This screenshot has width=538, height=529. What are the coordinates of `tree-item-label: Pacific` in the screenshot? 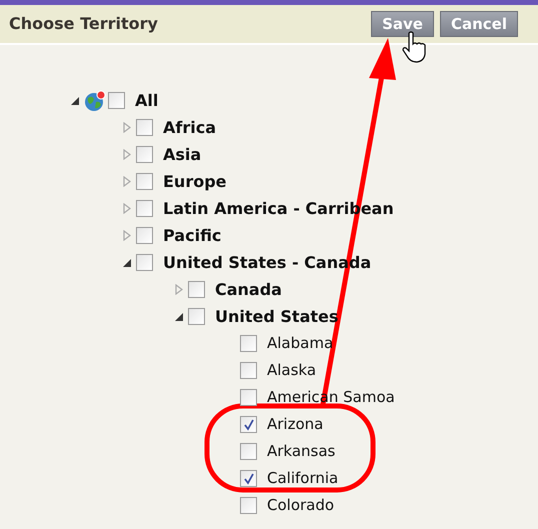 It's located at (192, 236).